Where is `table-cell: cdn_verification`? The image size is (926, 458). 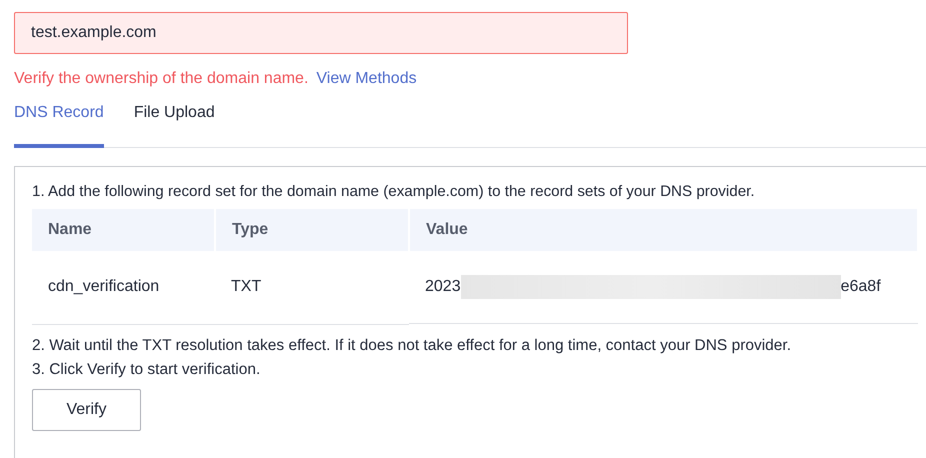 table-cell: cdn_verification is located at coordinates (123, 287).